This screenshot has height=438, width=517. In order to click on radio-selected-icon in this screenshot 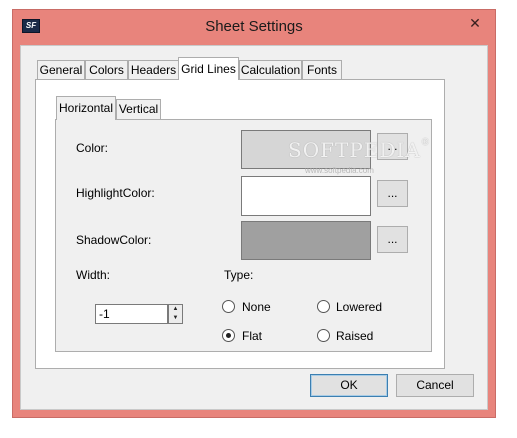, I will do `click(228, 335)`.